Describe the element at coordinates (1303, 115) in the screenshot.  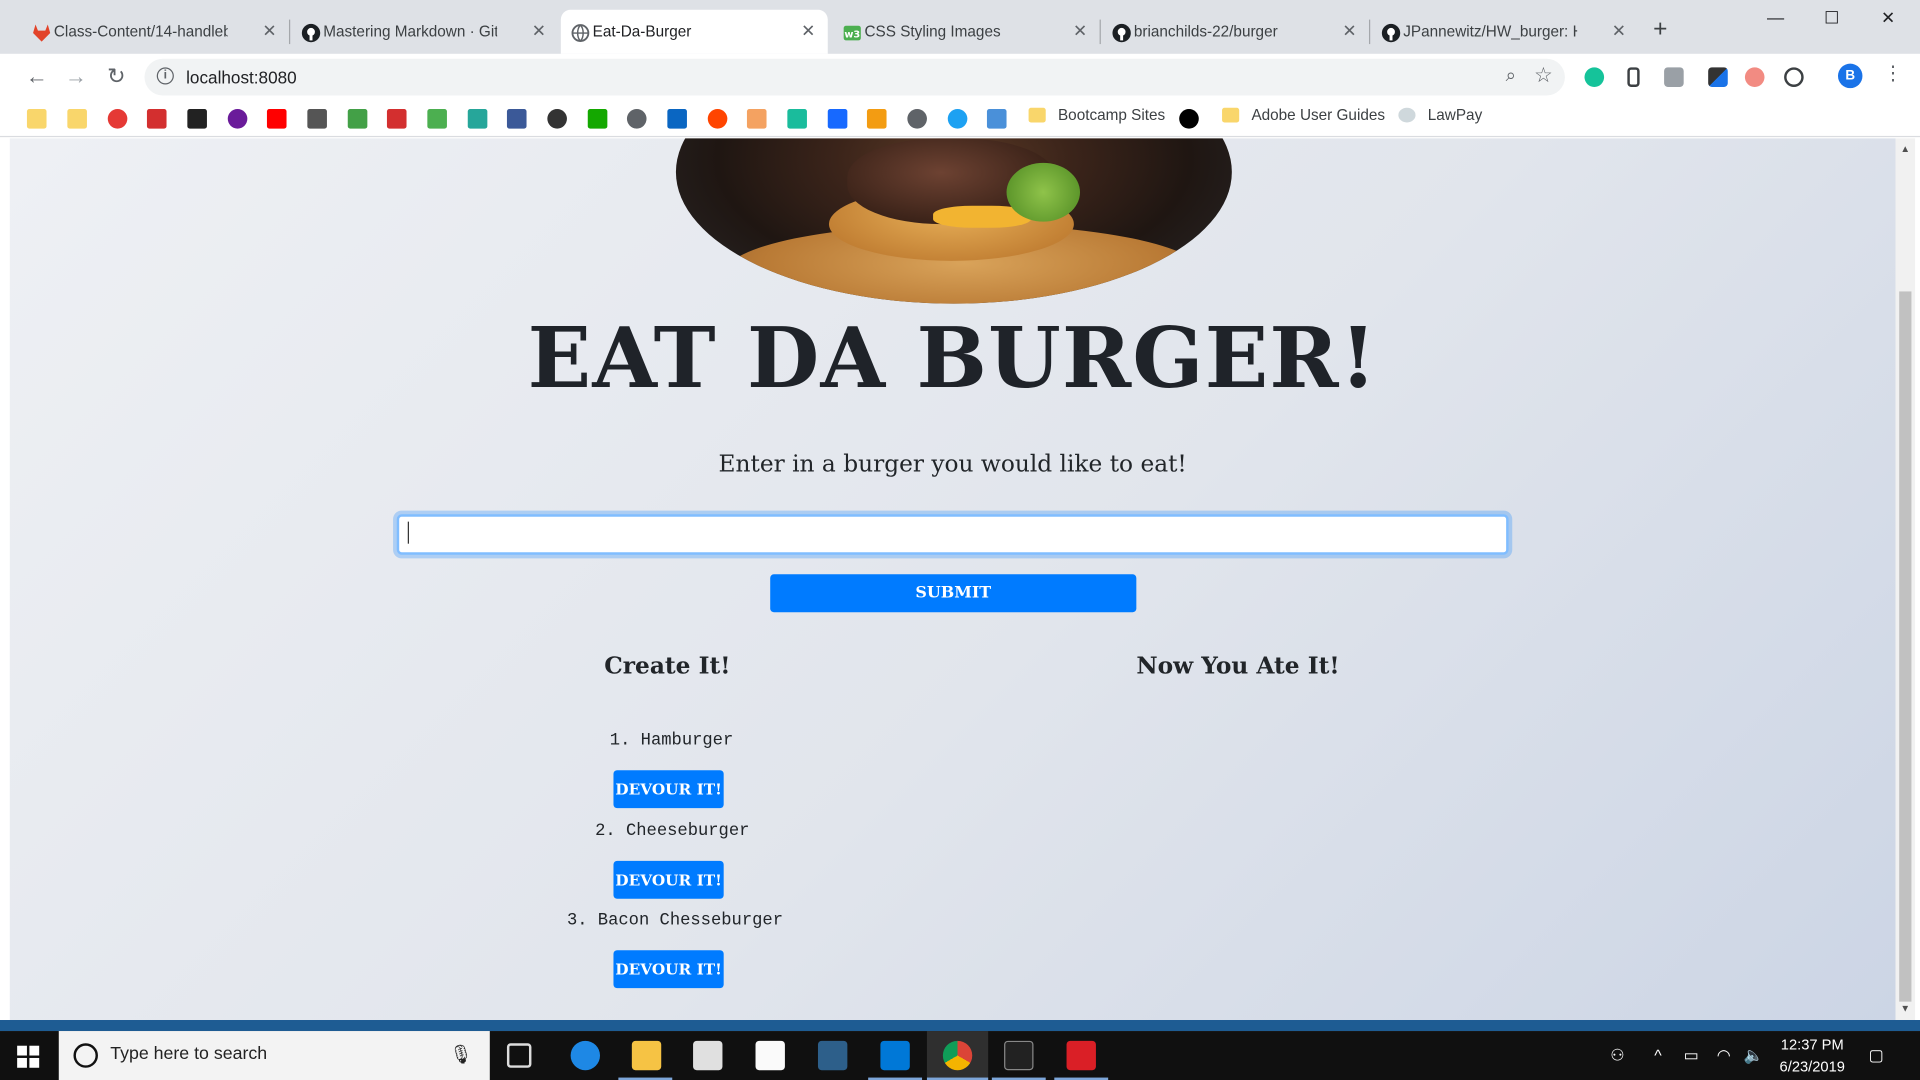
I see `bookmark-folder-adobe: Adobe User Guides` at that location.